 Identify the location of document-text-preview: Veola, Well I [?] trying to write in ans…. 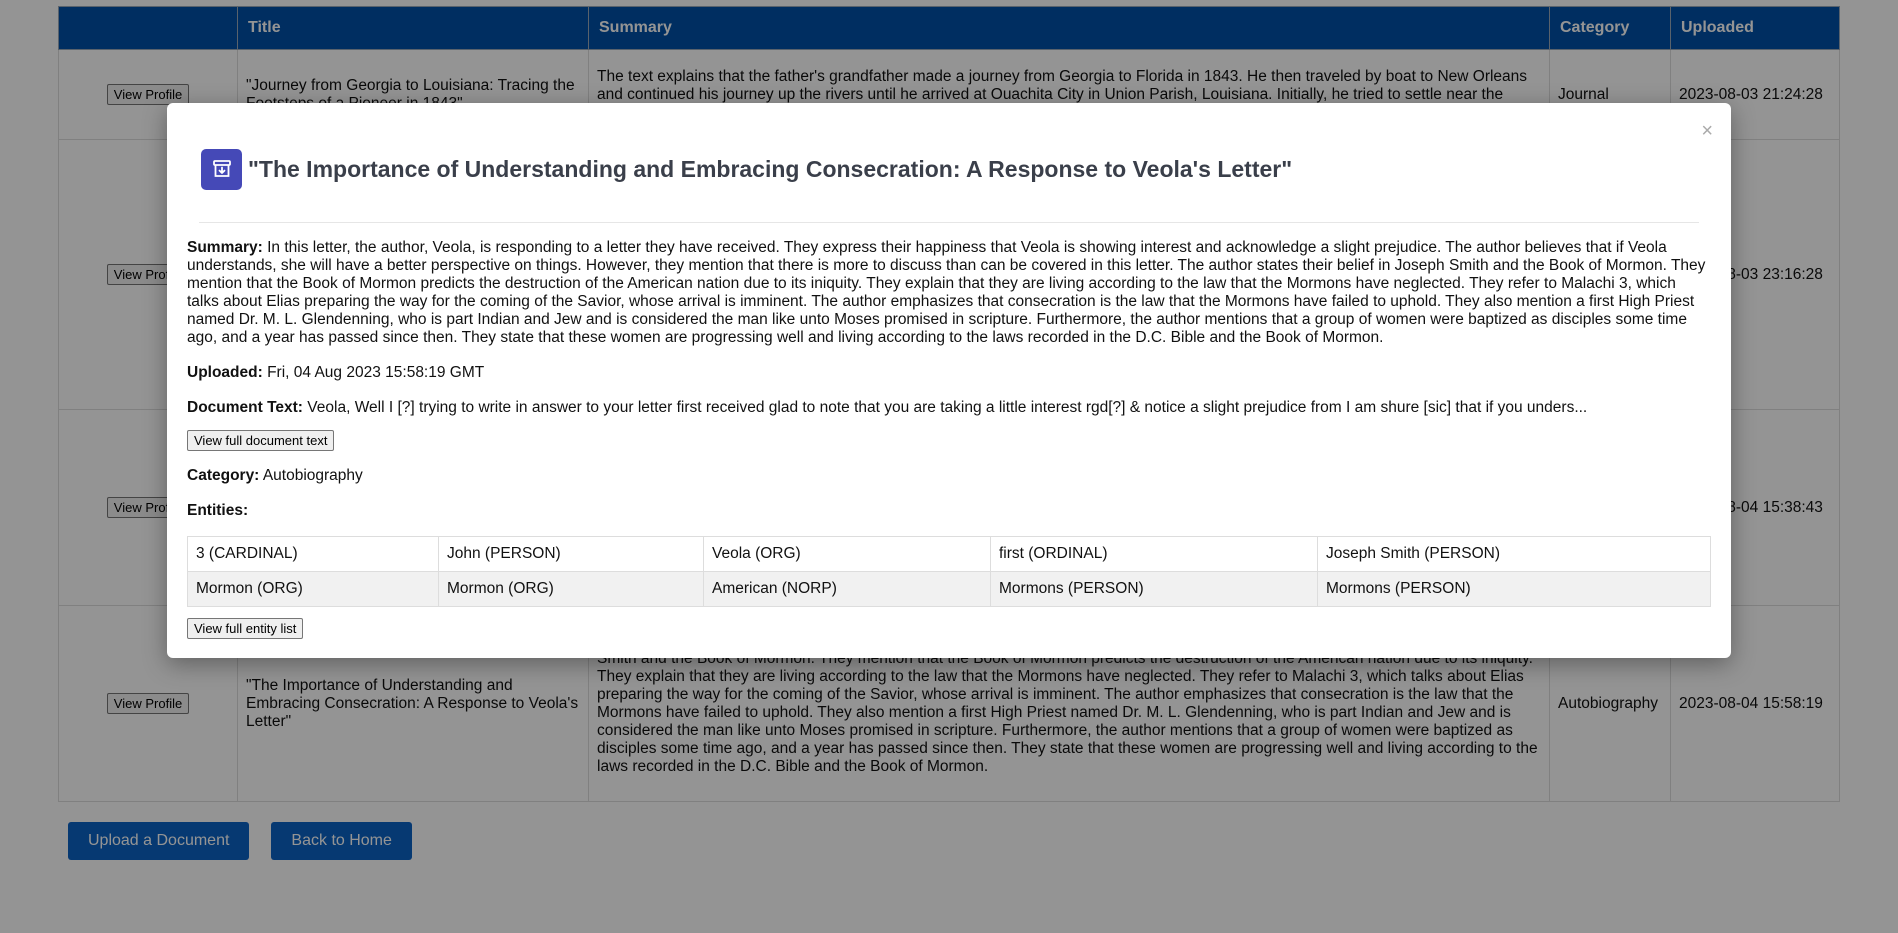
(947, 407).